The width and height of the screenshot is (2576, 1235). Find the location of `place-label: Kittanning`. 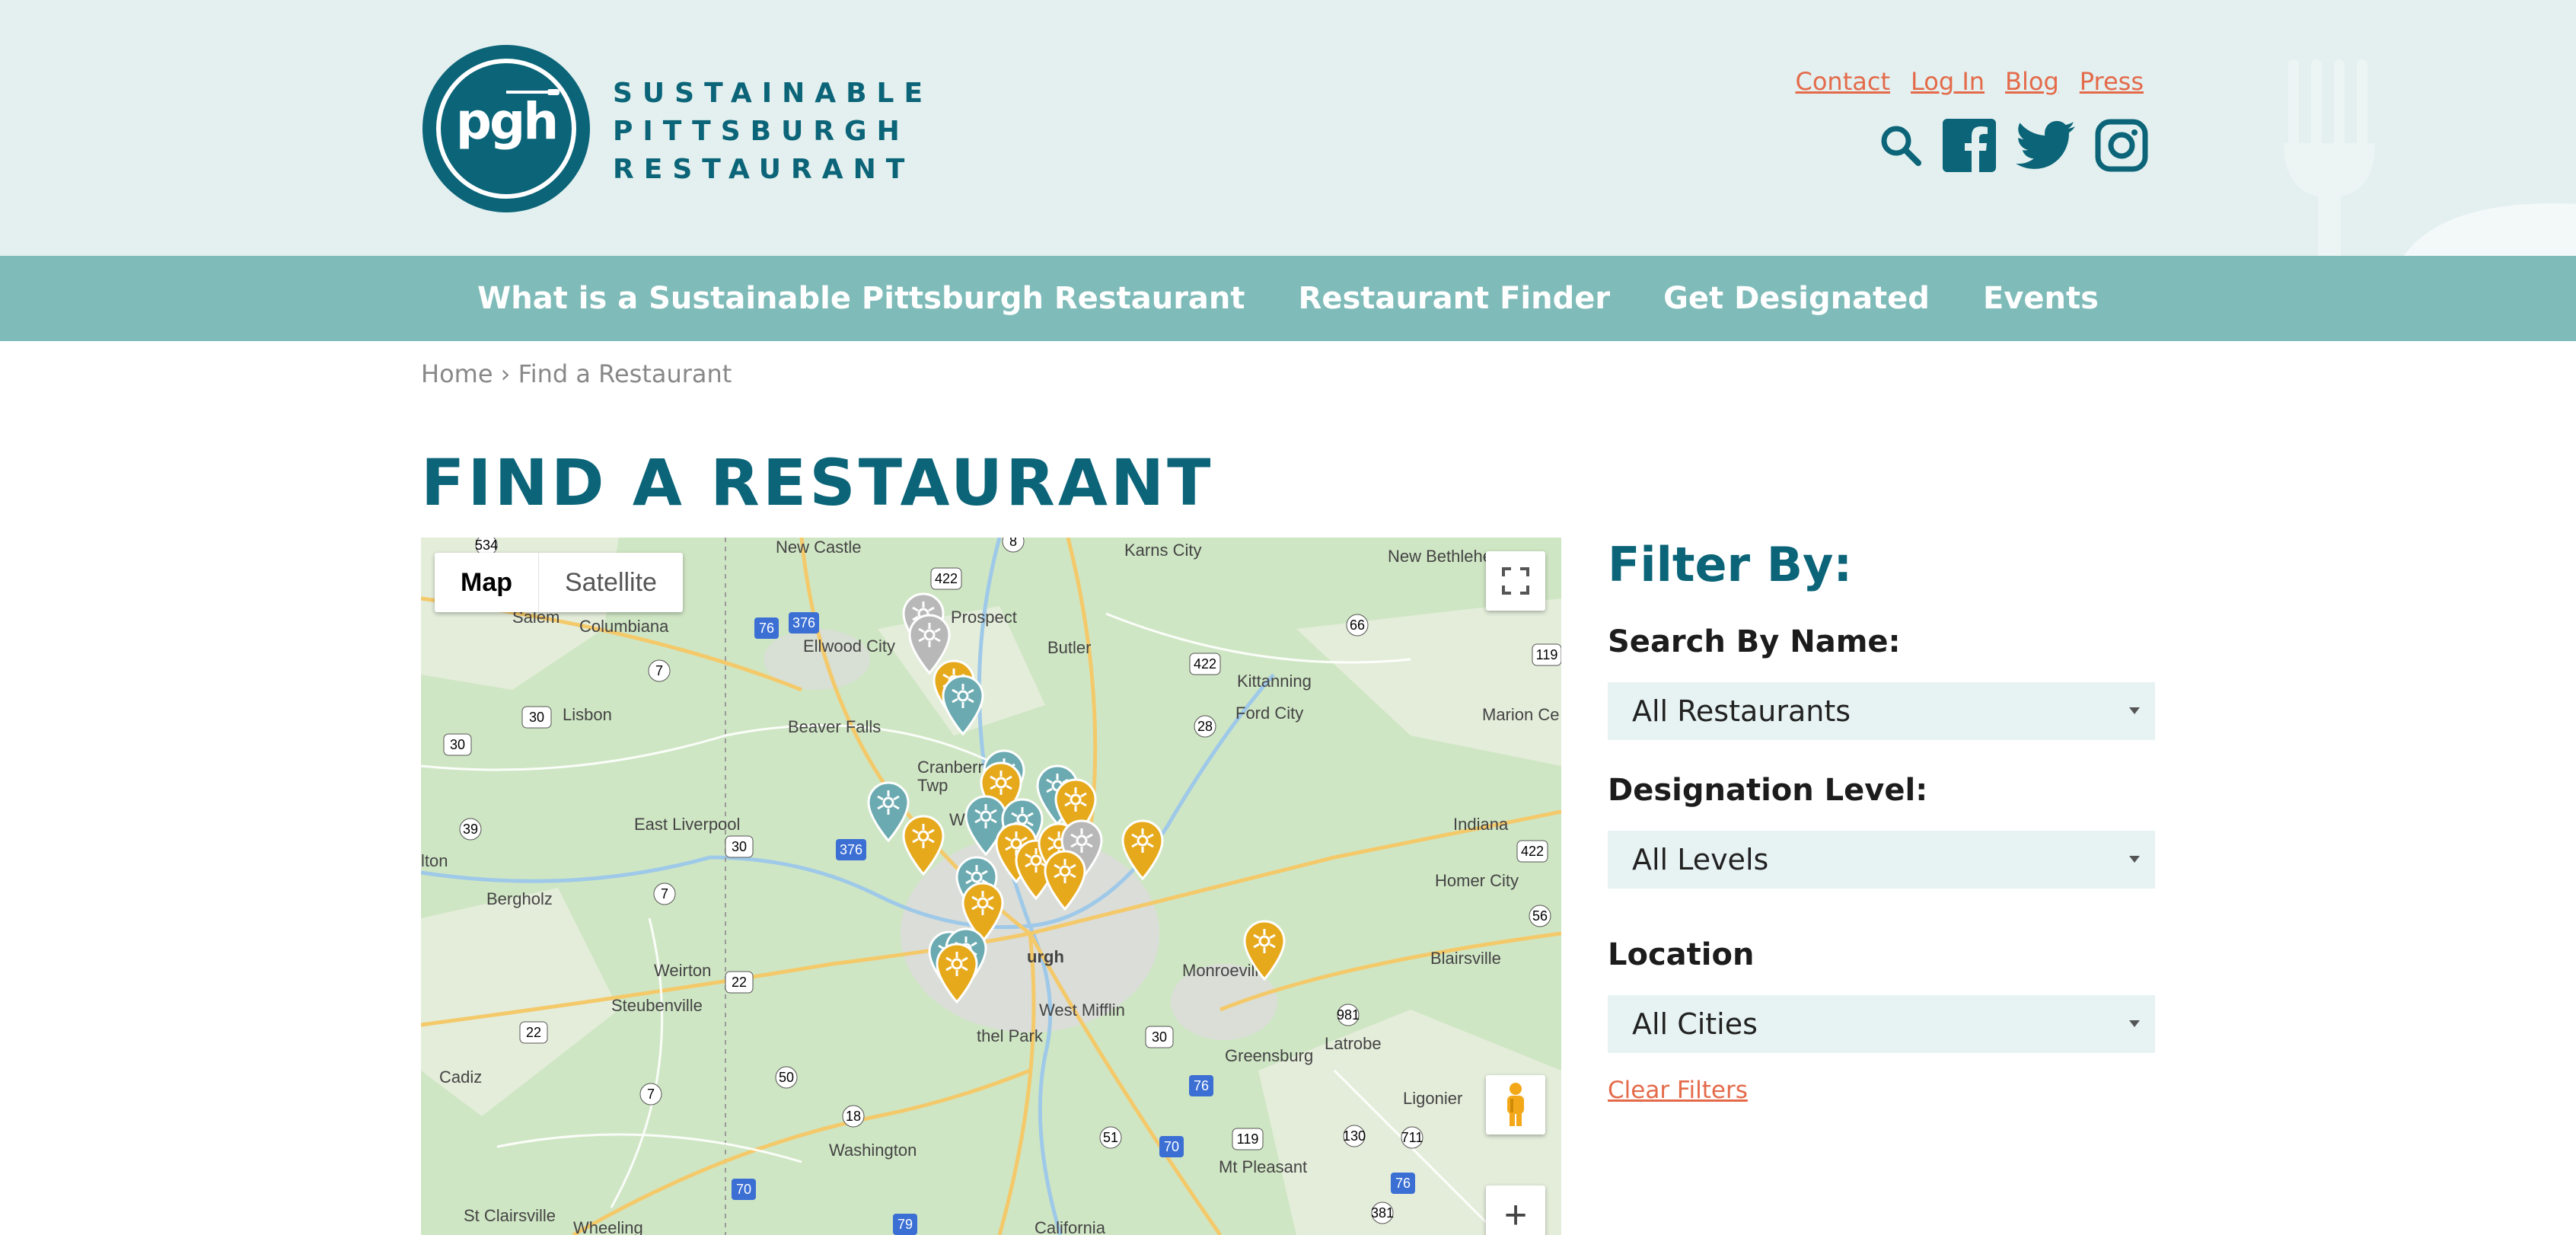

place-label: Kittanning is located at coordinates (1274, 681).